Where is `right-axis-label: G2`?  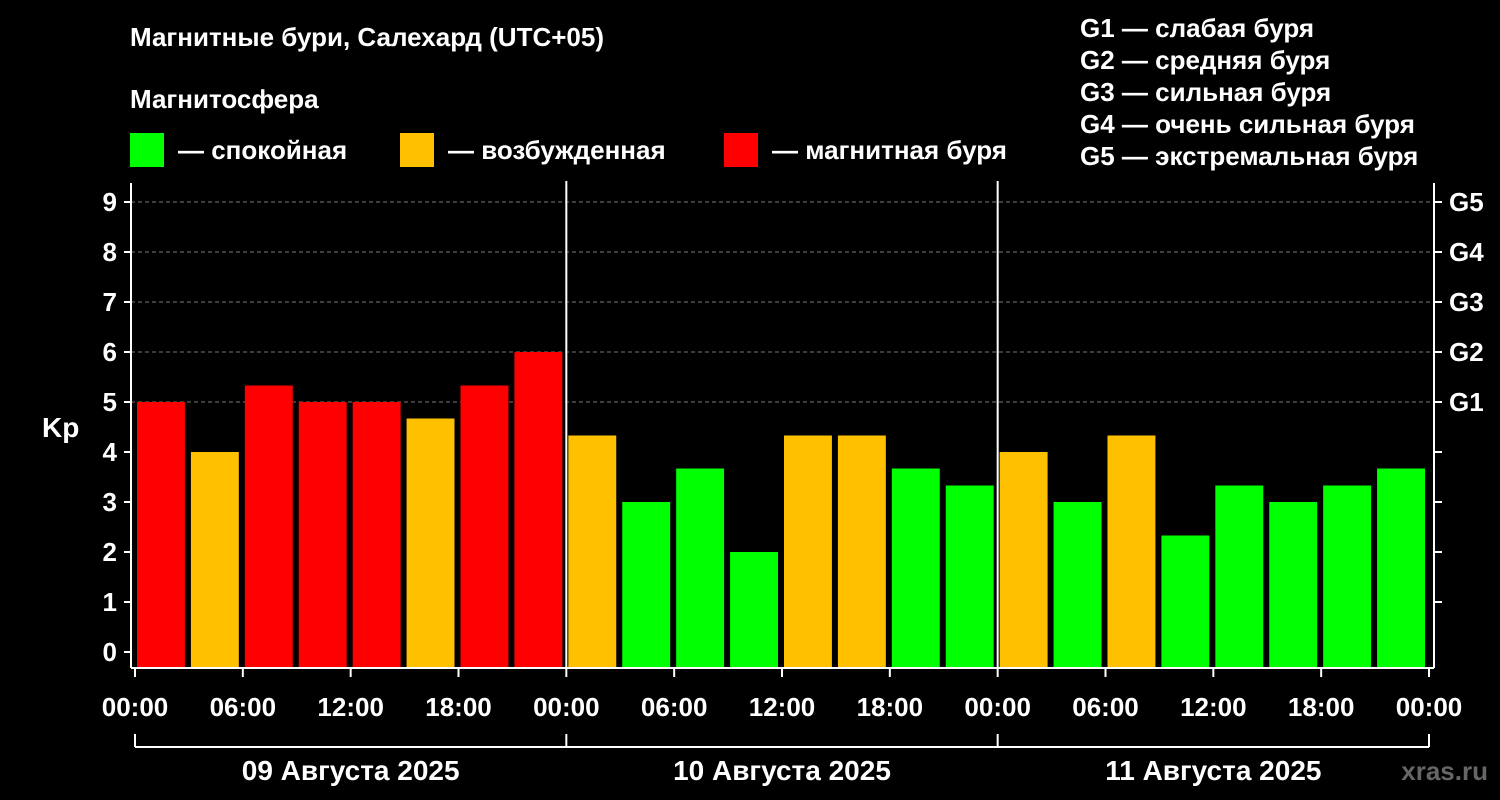 right-axis-label: G2 is located at coordinates (1466, 352).